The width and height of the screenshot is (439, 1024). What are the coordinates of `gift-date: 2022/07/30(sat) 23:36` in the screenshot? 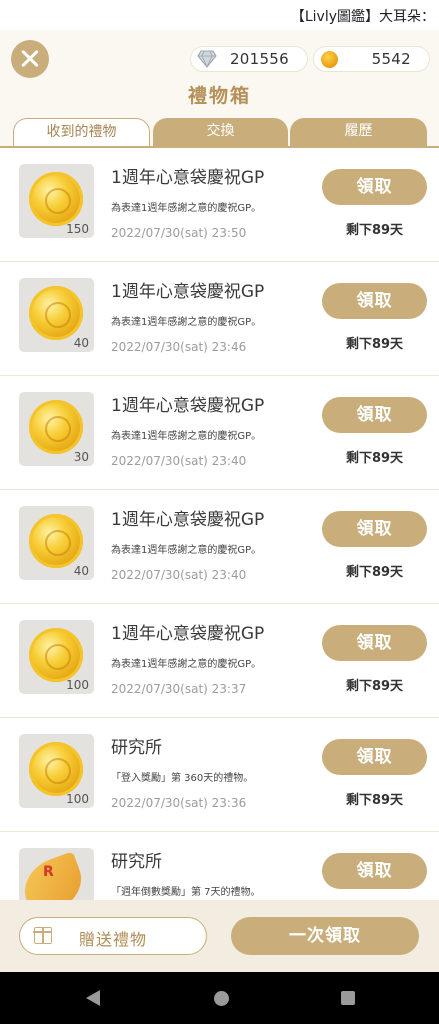 It's located at (179, 803).